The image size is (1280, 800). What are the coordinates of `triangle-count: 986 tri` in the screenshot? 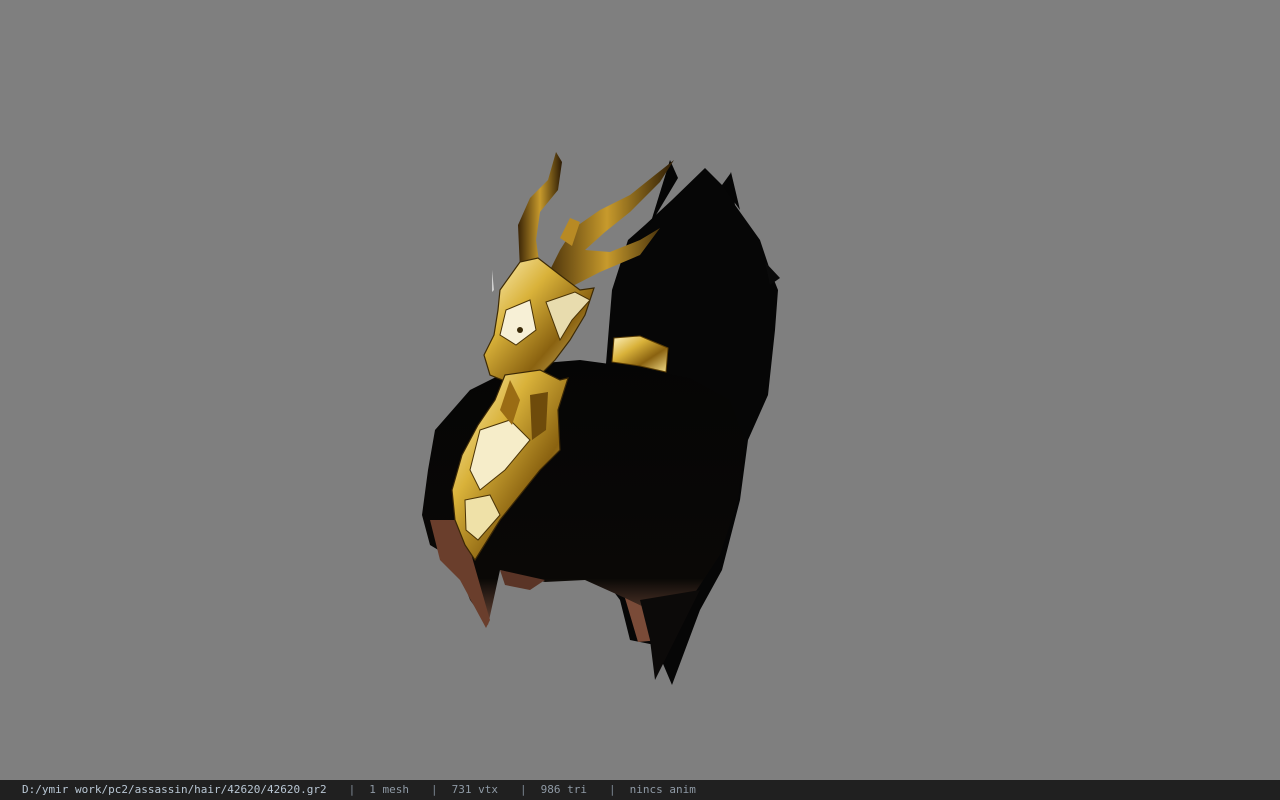 It's located at (563, 789).